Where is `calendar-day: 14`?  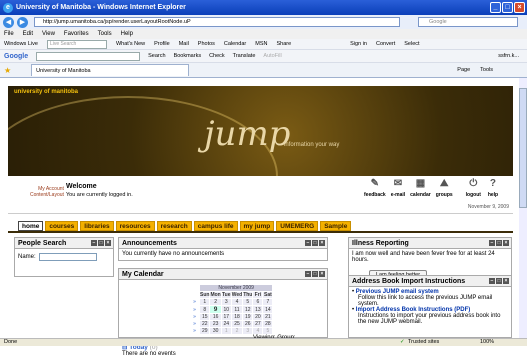 calendar-day: 14 is located at coordinates (268, 309).